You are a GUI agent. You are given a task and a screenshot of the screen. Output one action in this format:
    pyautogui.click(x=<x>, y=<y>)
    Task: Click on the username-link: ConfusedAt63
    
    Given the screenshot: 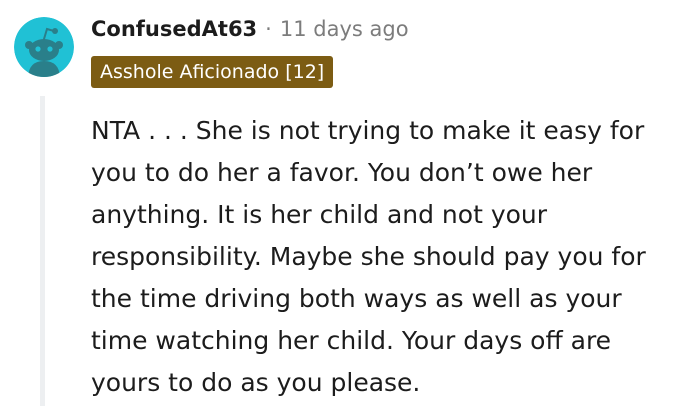 What is the action you would take?
    pyautogui.click(x=174, y=29)
    